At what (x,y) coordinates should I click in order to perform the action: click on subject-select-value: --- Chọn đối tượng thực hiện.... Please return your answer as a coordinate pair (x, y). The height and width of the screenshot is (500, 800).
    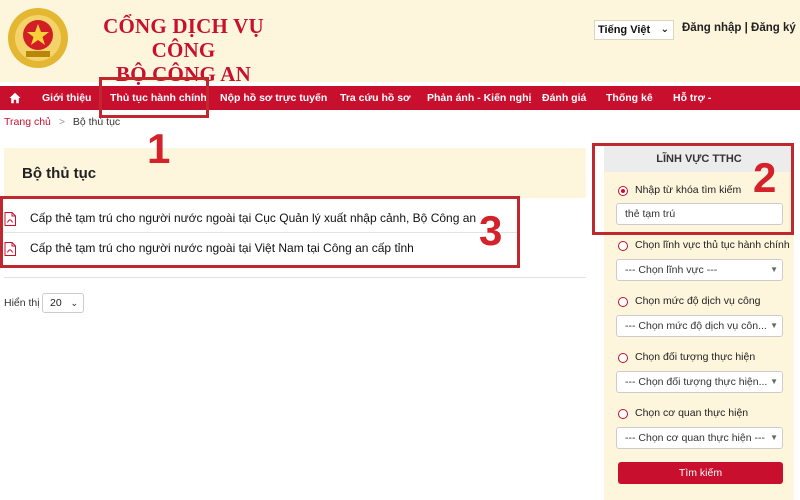
    Looking at the image, I should click on (696, 382).